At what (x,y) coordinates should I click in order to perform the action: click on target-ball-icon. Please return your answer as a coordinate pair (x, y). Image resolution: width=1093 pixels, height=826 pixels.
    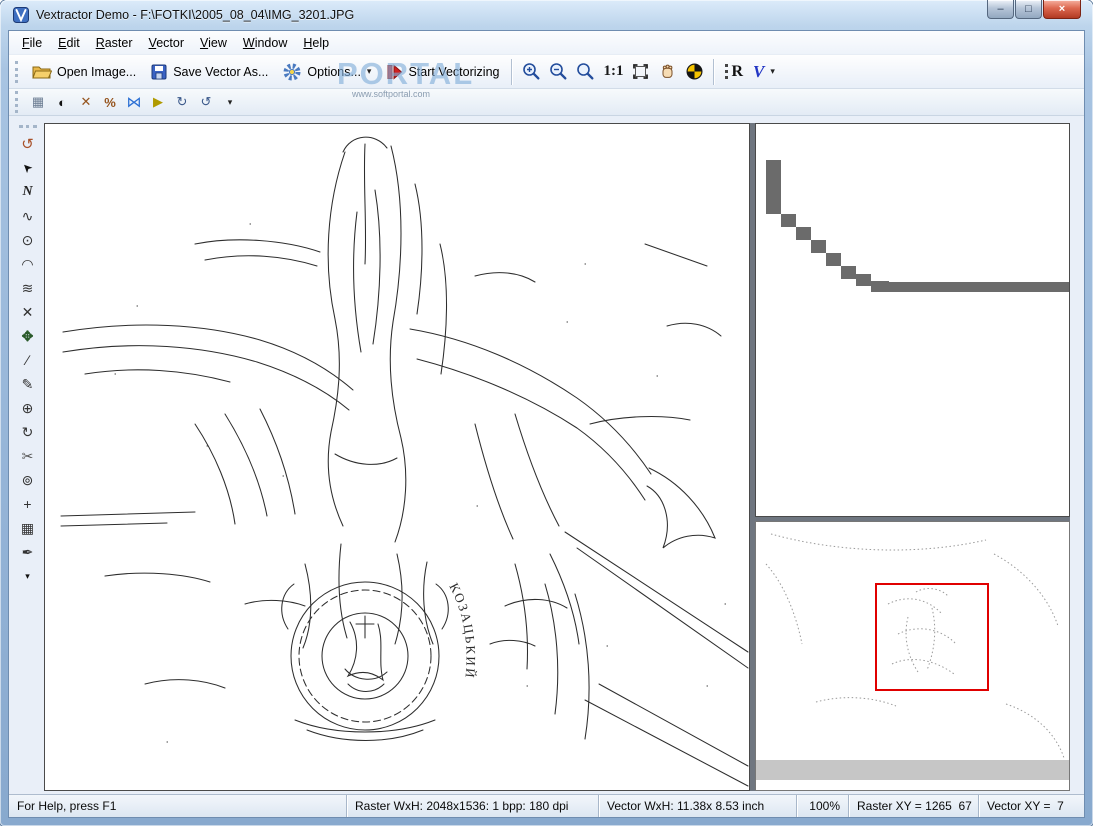
    Looking at the image, I should click on (694, 71).